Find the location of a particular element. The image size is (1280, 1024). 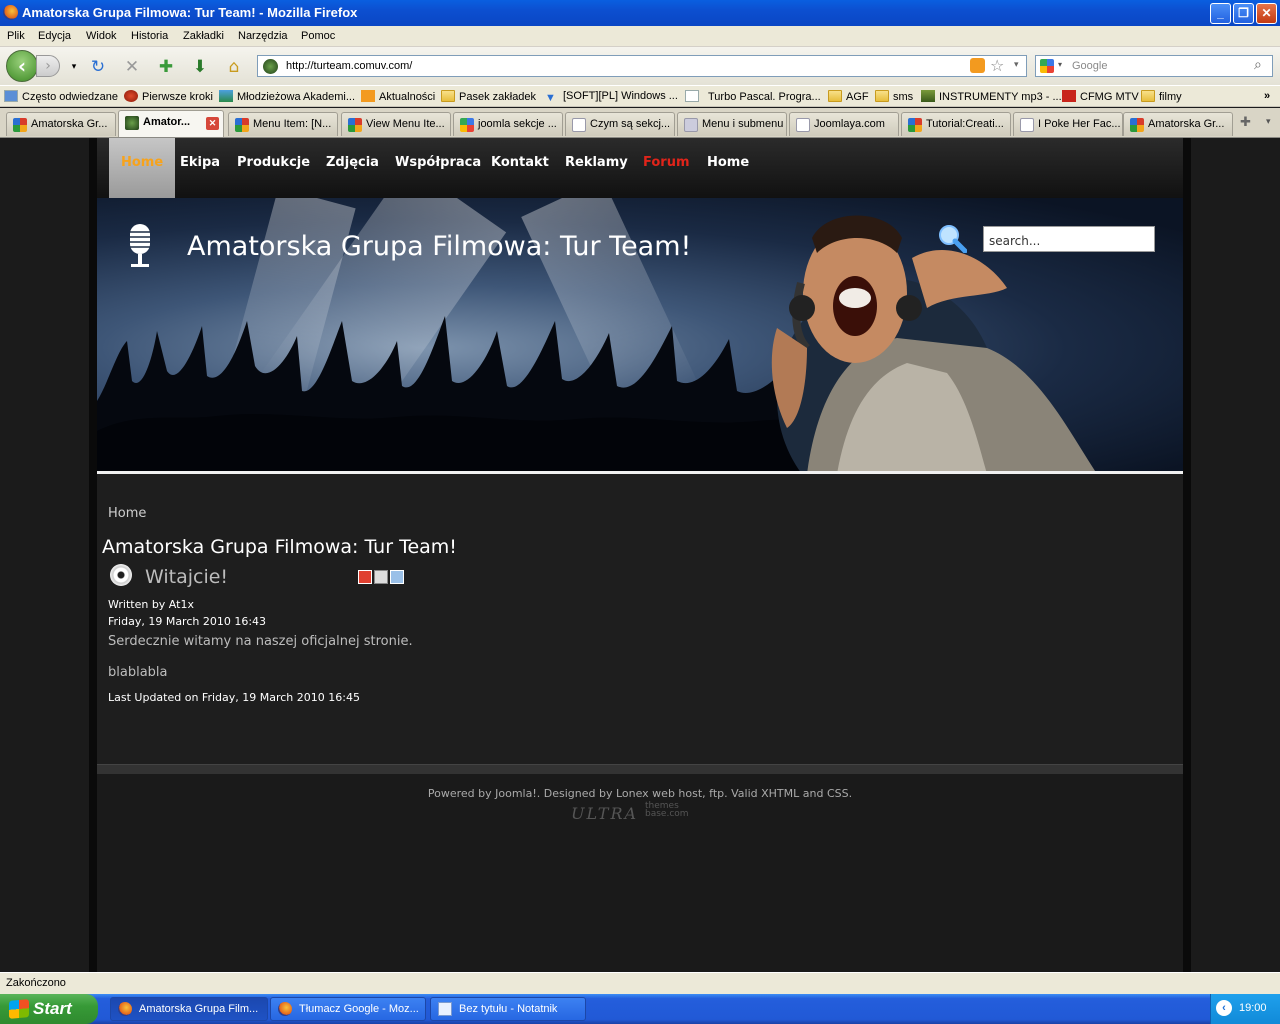

bookmark-star-icon: ☆ is located at coordinates (997, 65).